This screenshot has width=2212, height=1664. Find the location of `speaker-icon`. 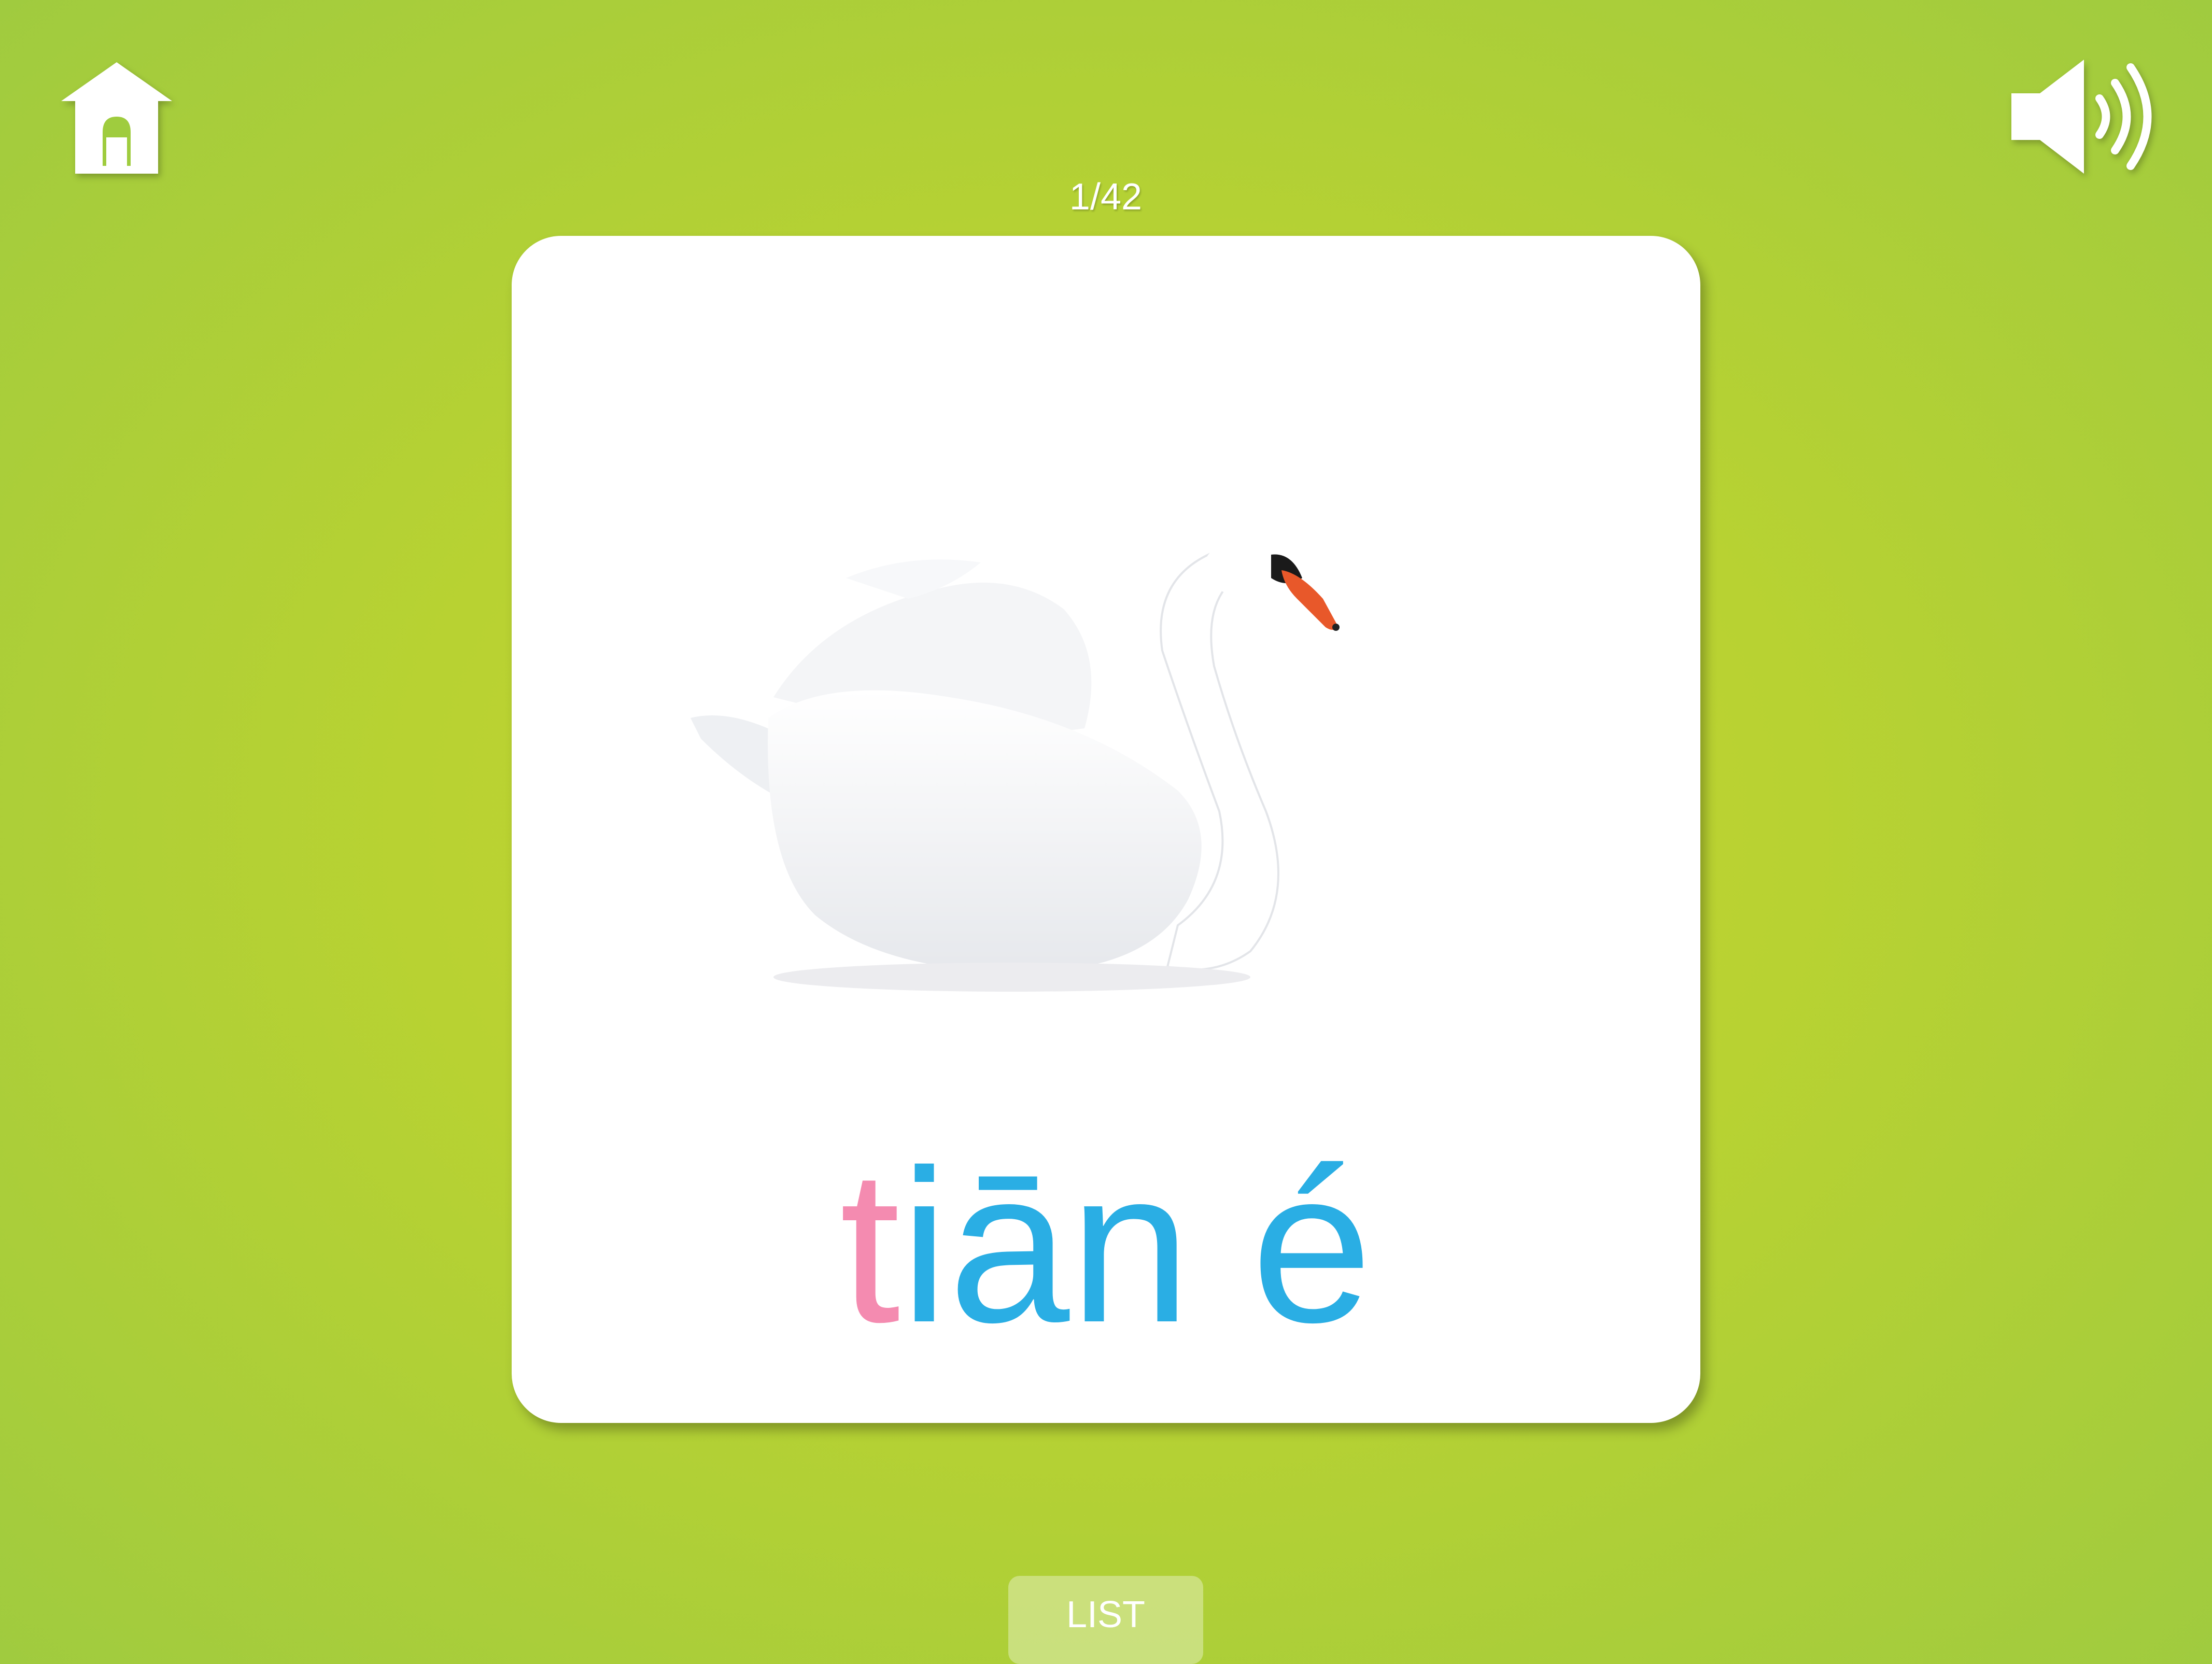

speaker-icon is located at coordinates (2081, 117).